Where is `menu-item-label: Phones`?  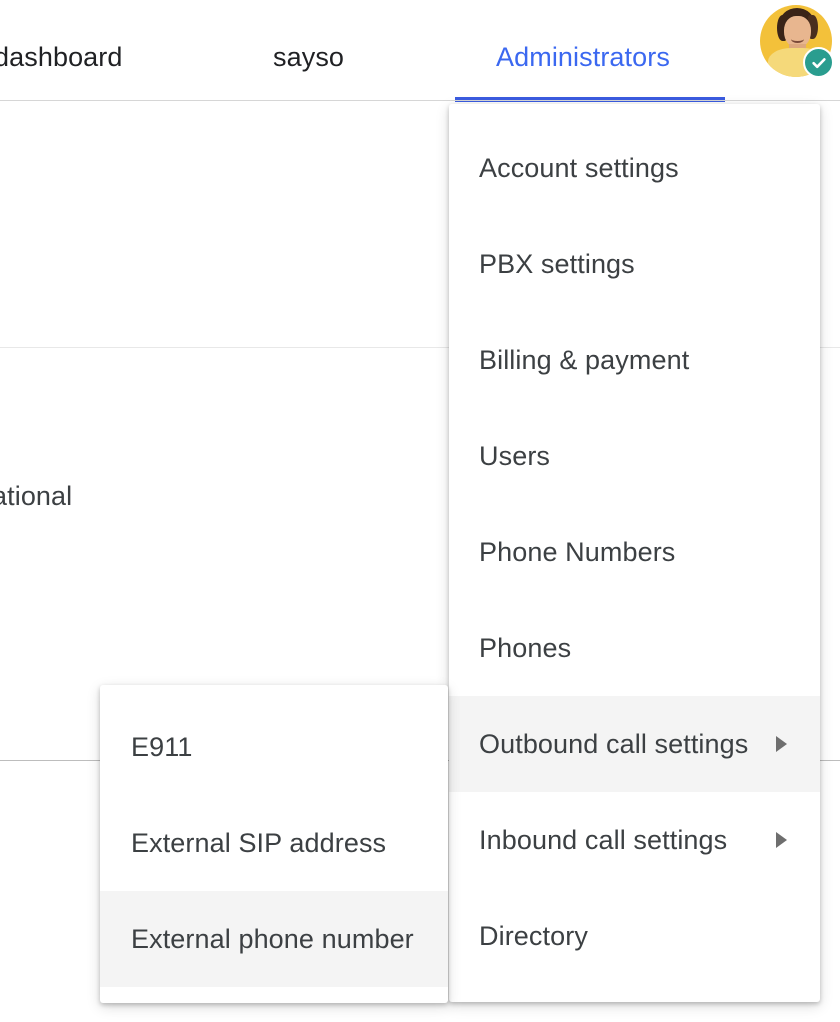 menu-item-label: Phones is located at coordinates (525, 647).